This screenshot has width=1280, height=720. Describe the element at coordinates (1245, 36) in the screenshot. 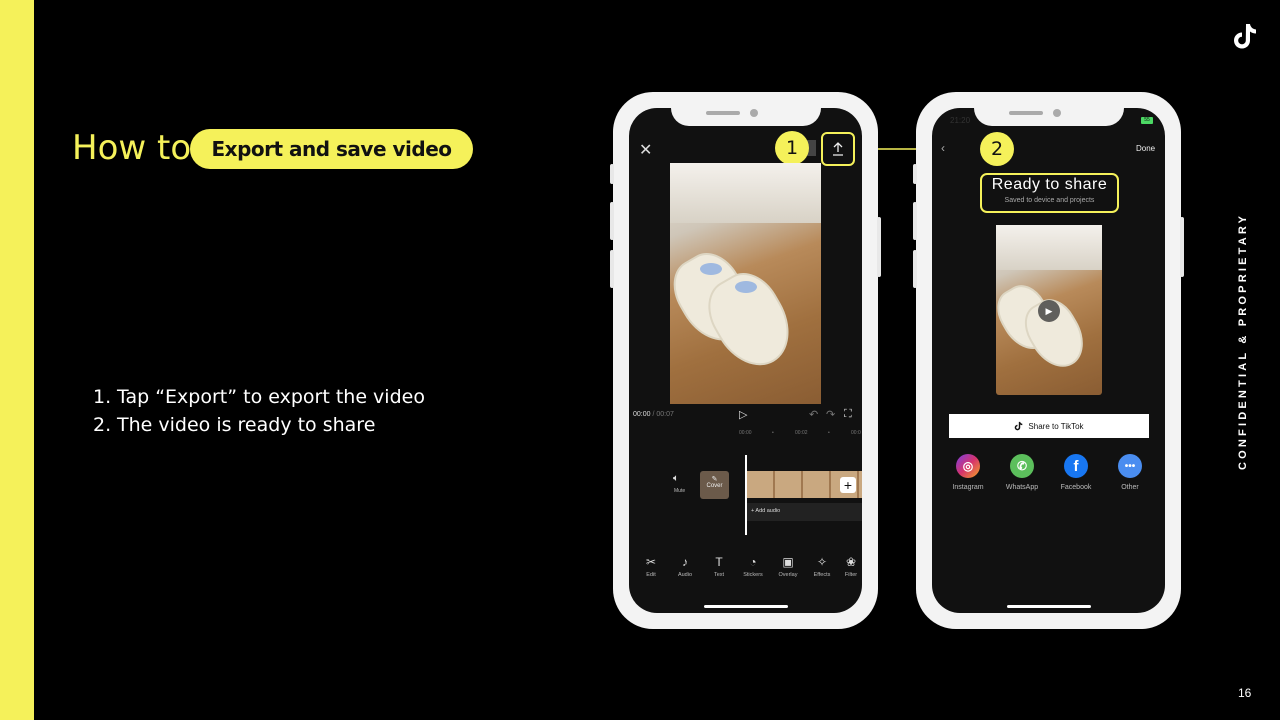

I see `tiktok-logo-icon` at that location.